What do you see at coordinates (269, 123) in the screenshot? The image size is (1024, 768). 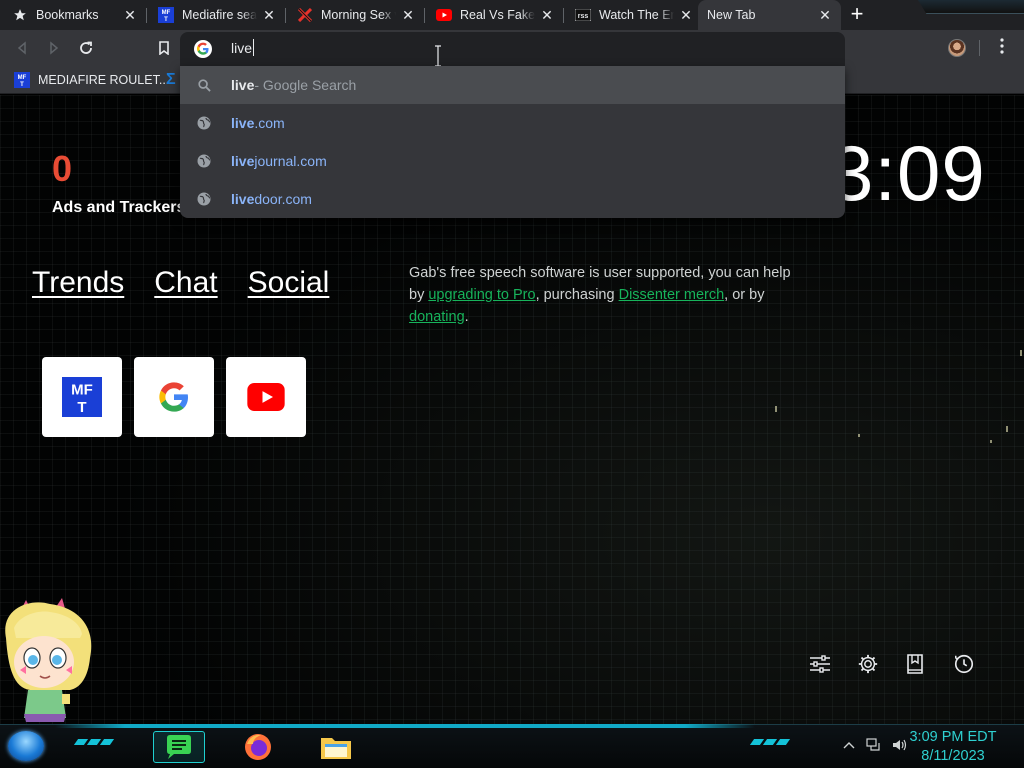 I see `suggestion-rest: .com` at bounding box center [269, 123].